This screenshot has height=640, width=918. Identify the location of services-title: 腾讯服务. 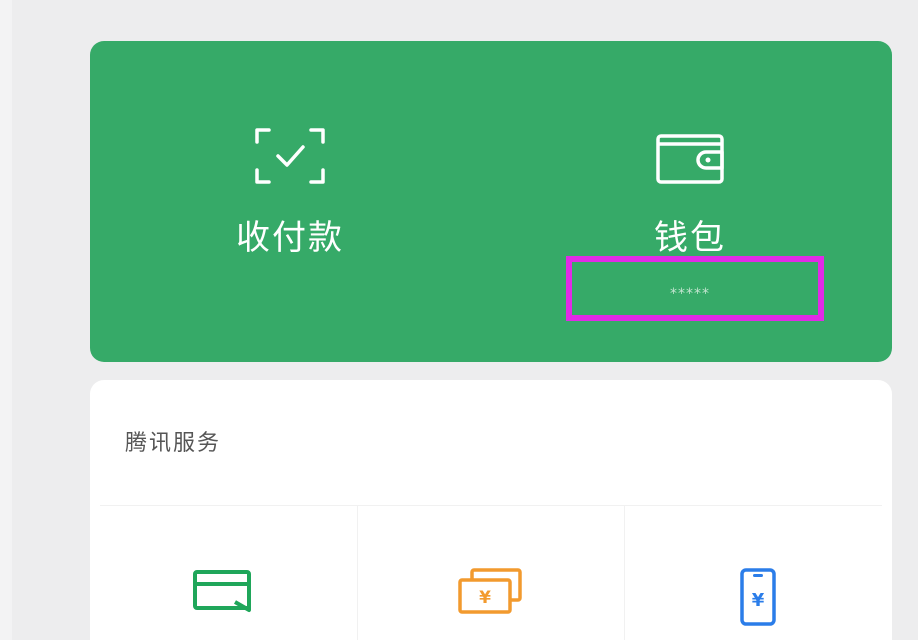
(173, 443).